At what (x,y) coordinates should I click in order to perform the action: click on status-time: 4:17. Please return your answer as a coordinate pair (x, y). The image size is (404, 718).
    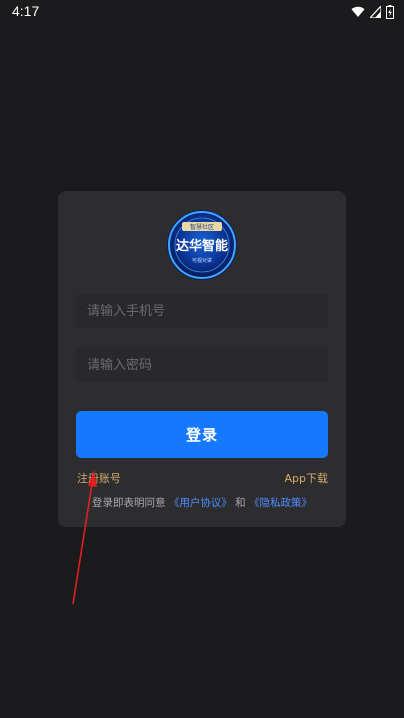
    Looking at the image, I should click on (26, 11).